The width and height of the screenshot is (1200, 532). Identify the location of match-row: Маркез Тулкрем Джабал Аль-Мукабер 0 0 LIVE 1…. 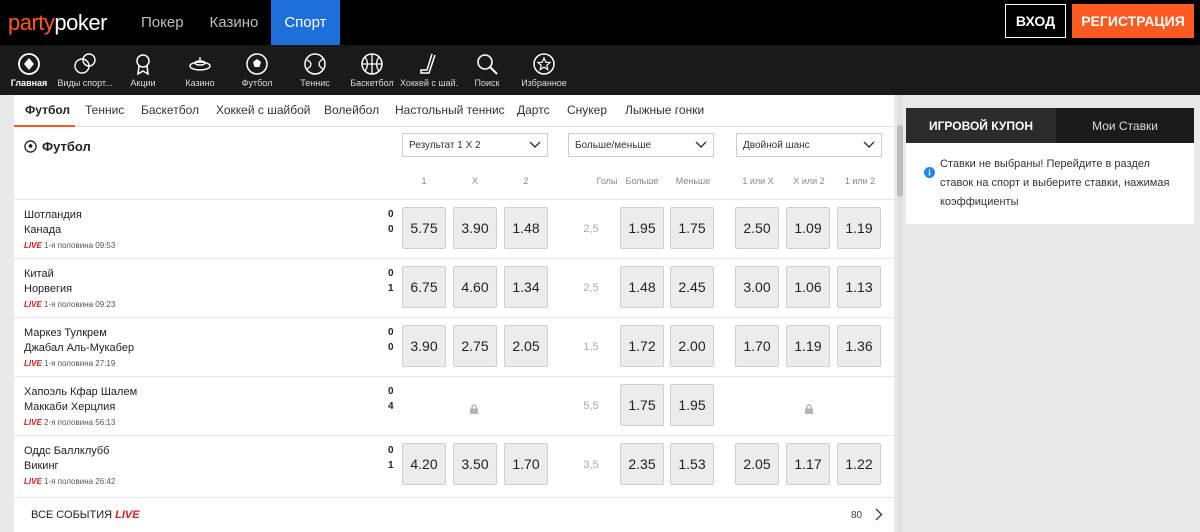
(454, 346).